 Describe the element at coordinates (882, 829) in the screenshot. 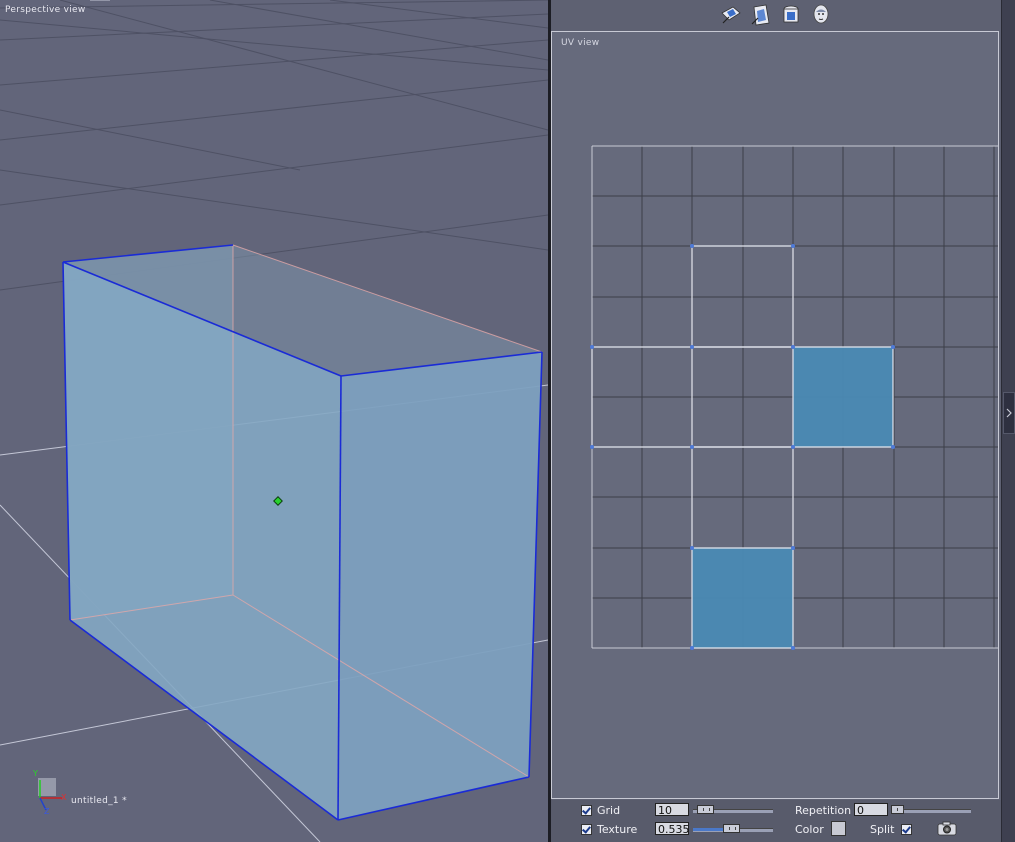

I see `split-label: Split` at that location.